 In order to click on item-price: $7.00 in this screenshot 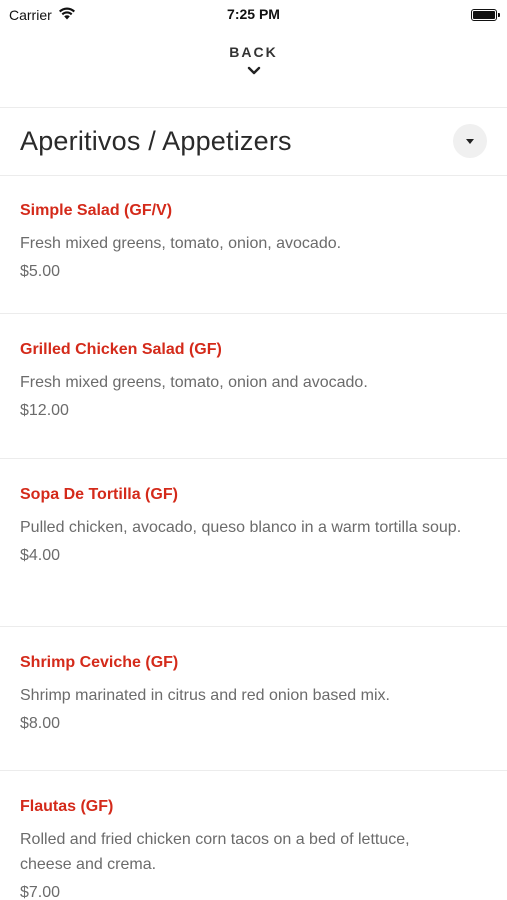, I will do `click(40, 892)`.